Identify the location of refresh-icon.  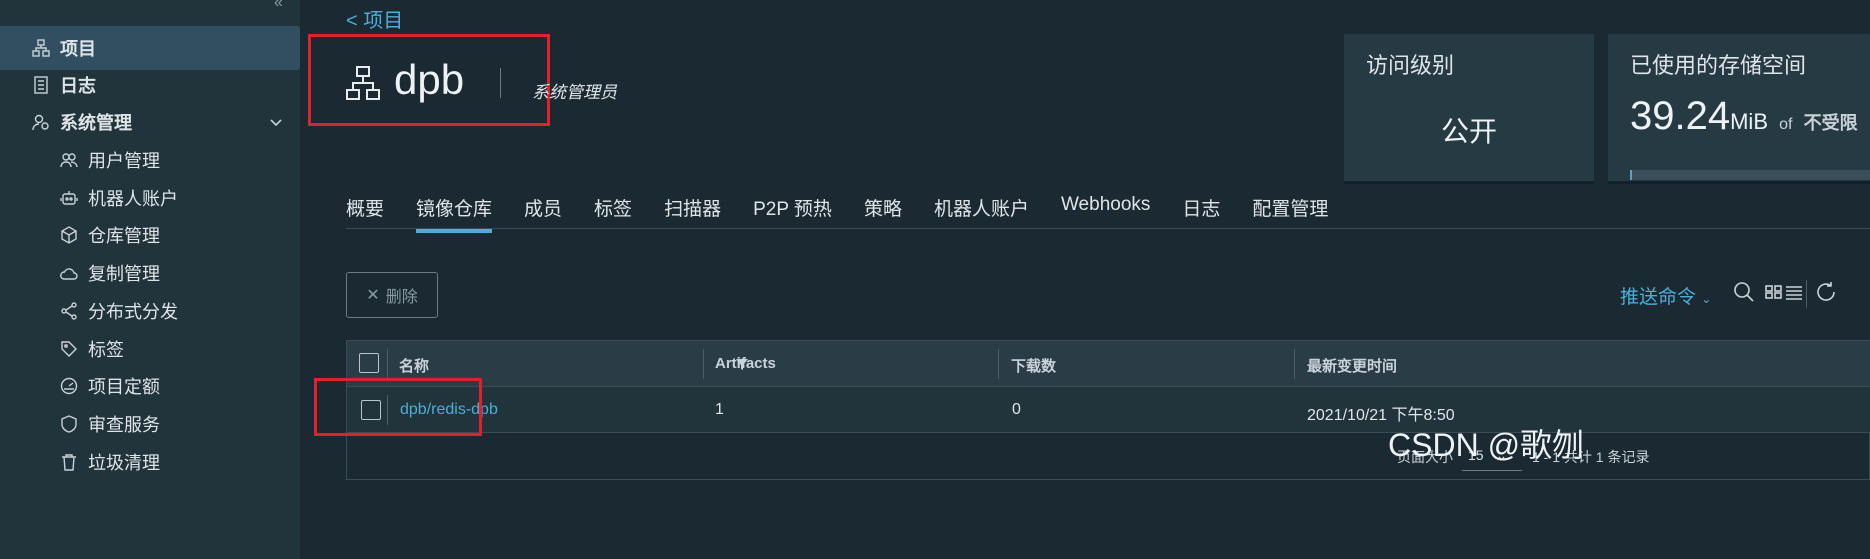
(1826, 294).